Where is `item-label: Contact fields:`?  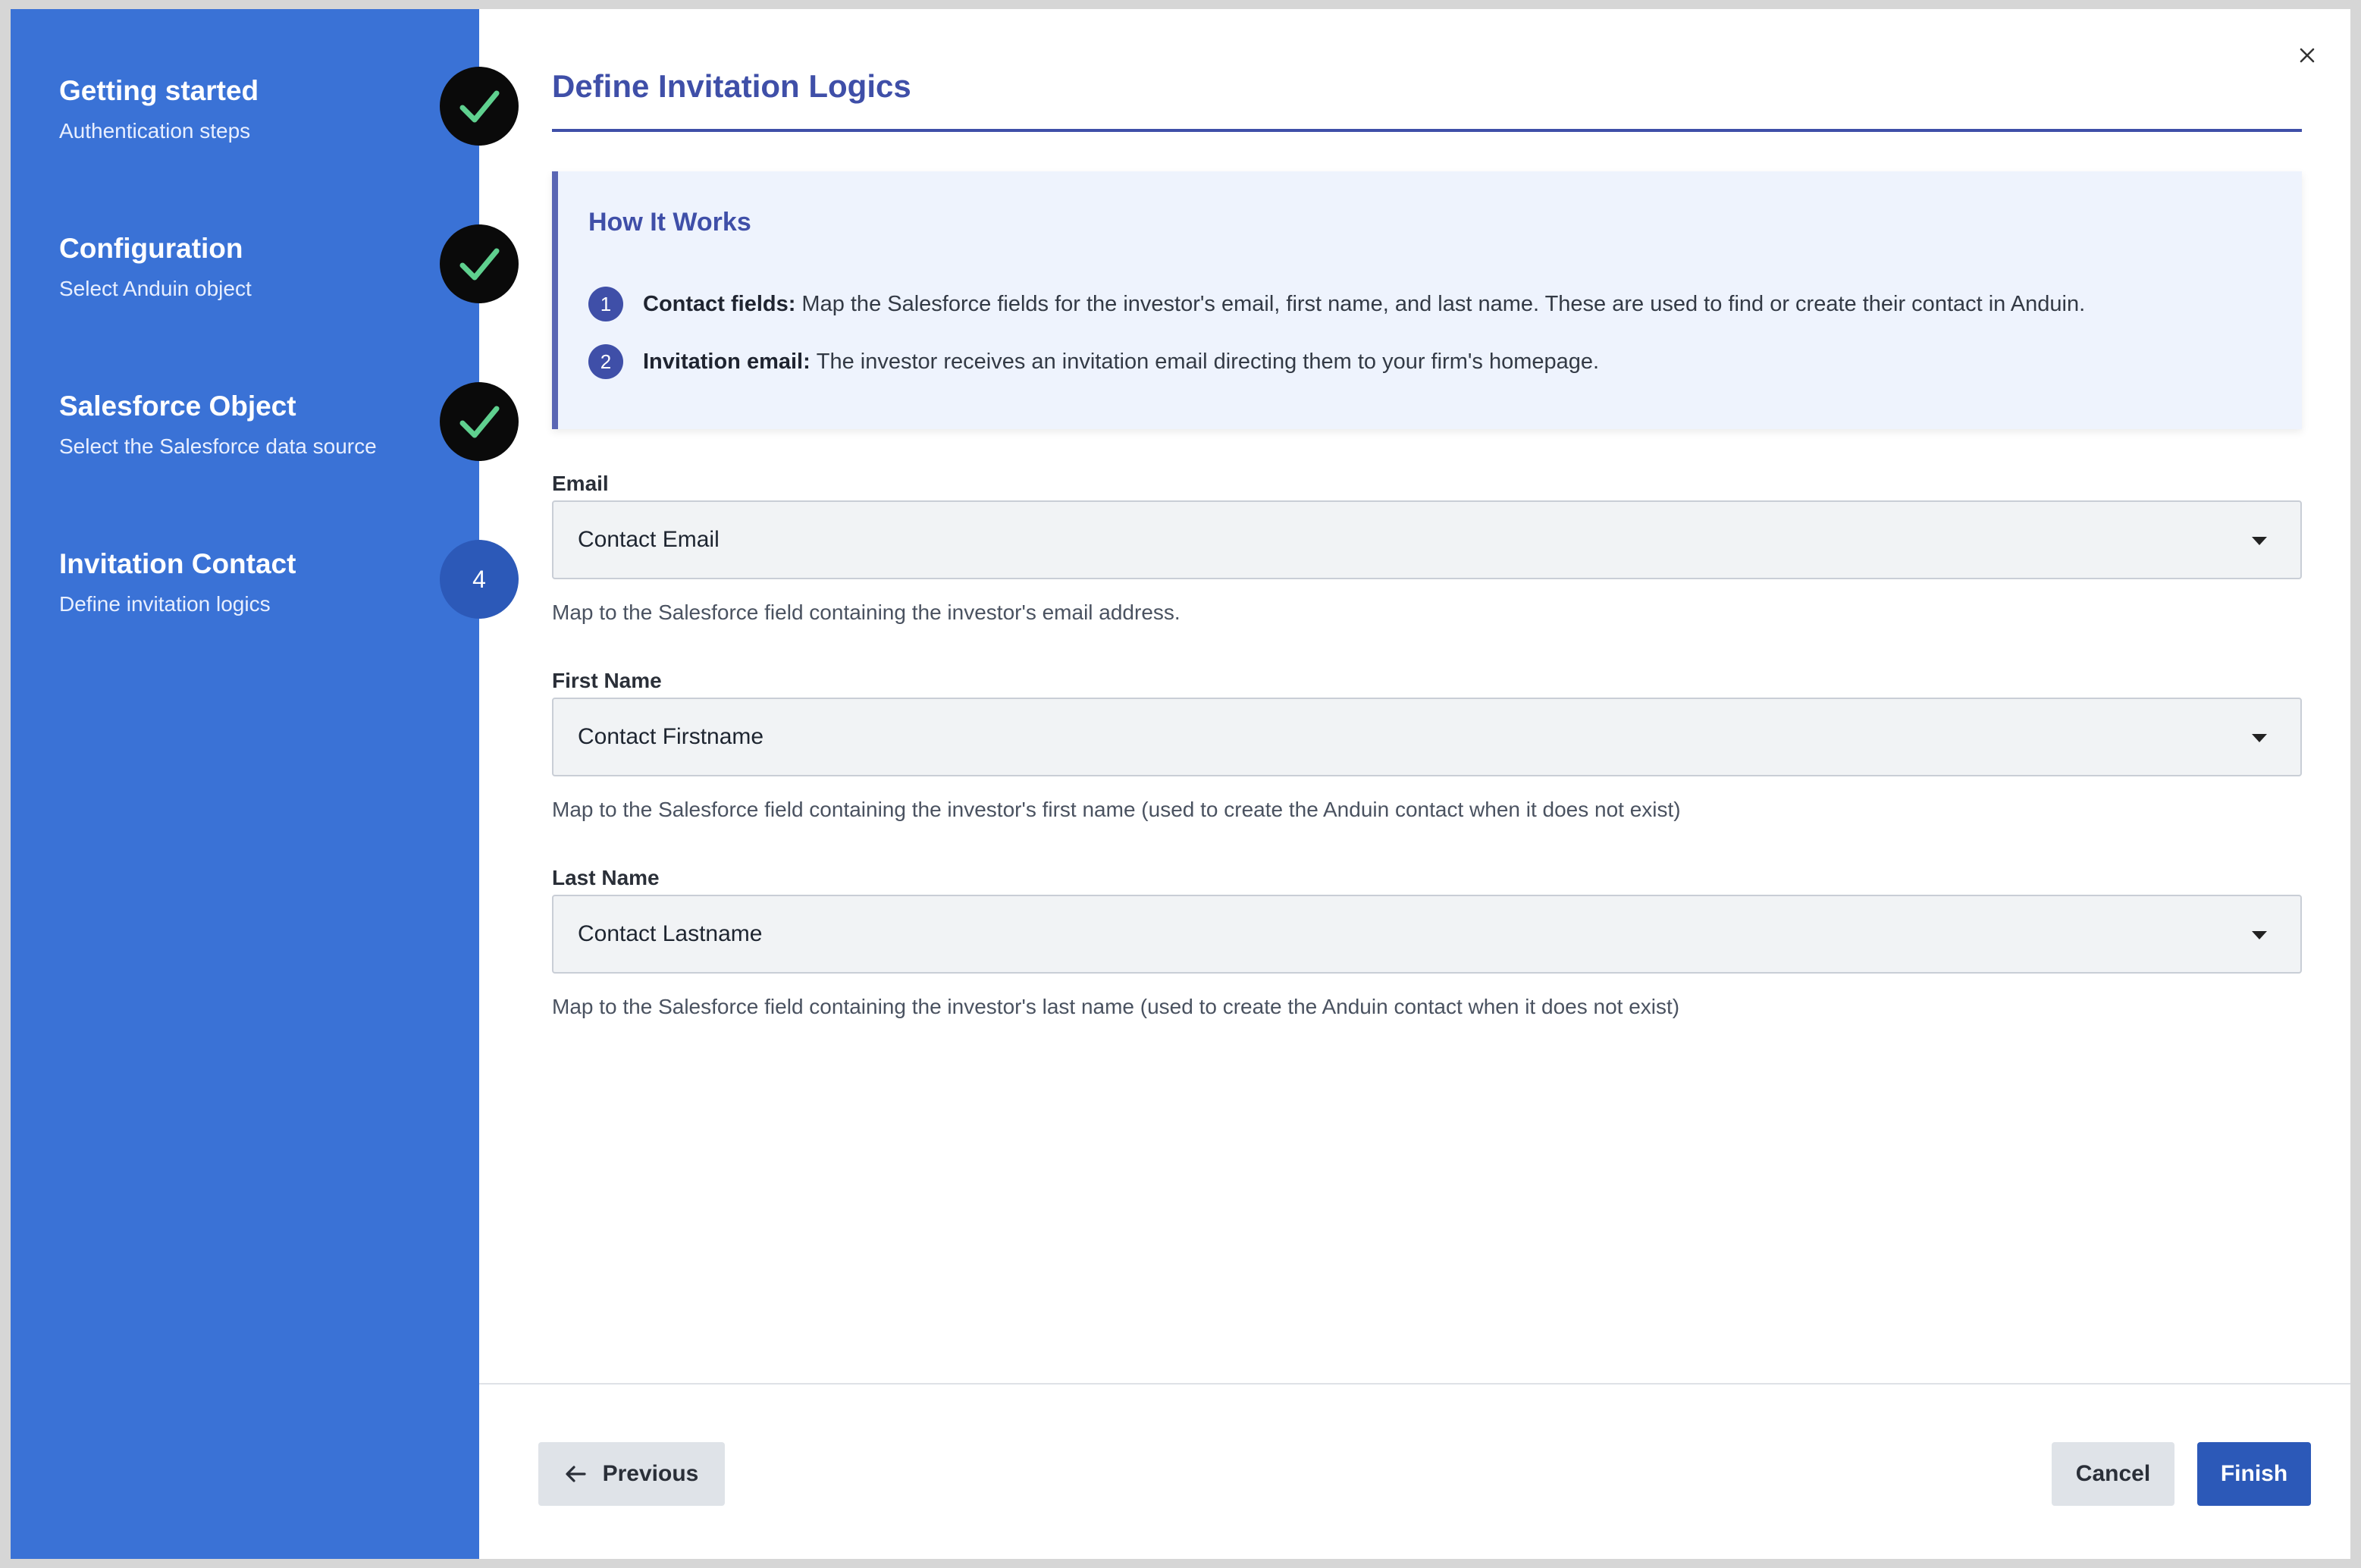 item-label: Contact fields: is located at coordinates (719, 304).